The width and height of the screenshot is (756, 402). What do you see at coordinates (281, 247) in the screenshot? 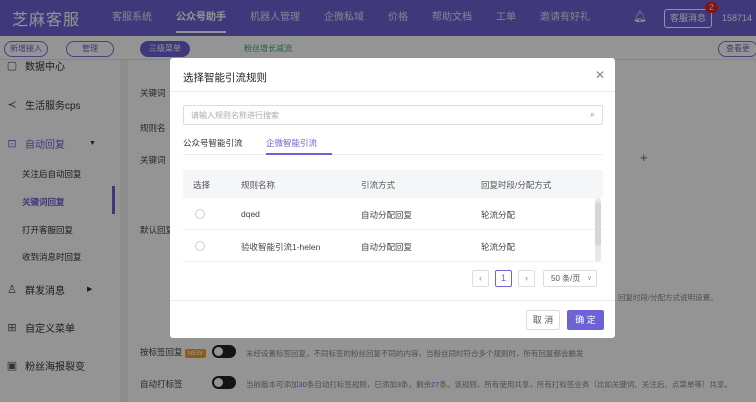
I see `rule-name-cell: 验收智能引流1-helen` at bounding box center [281, 247].